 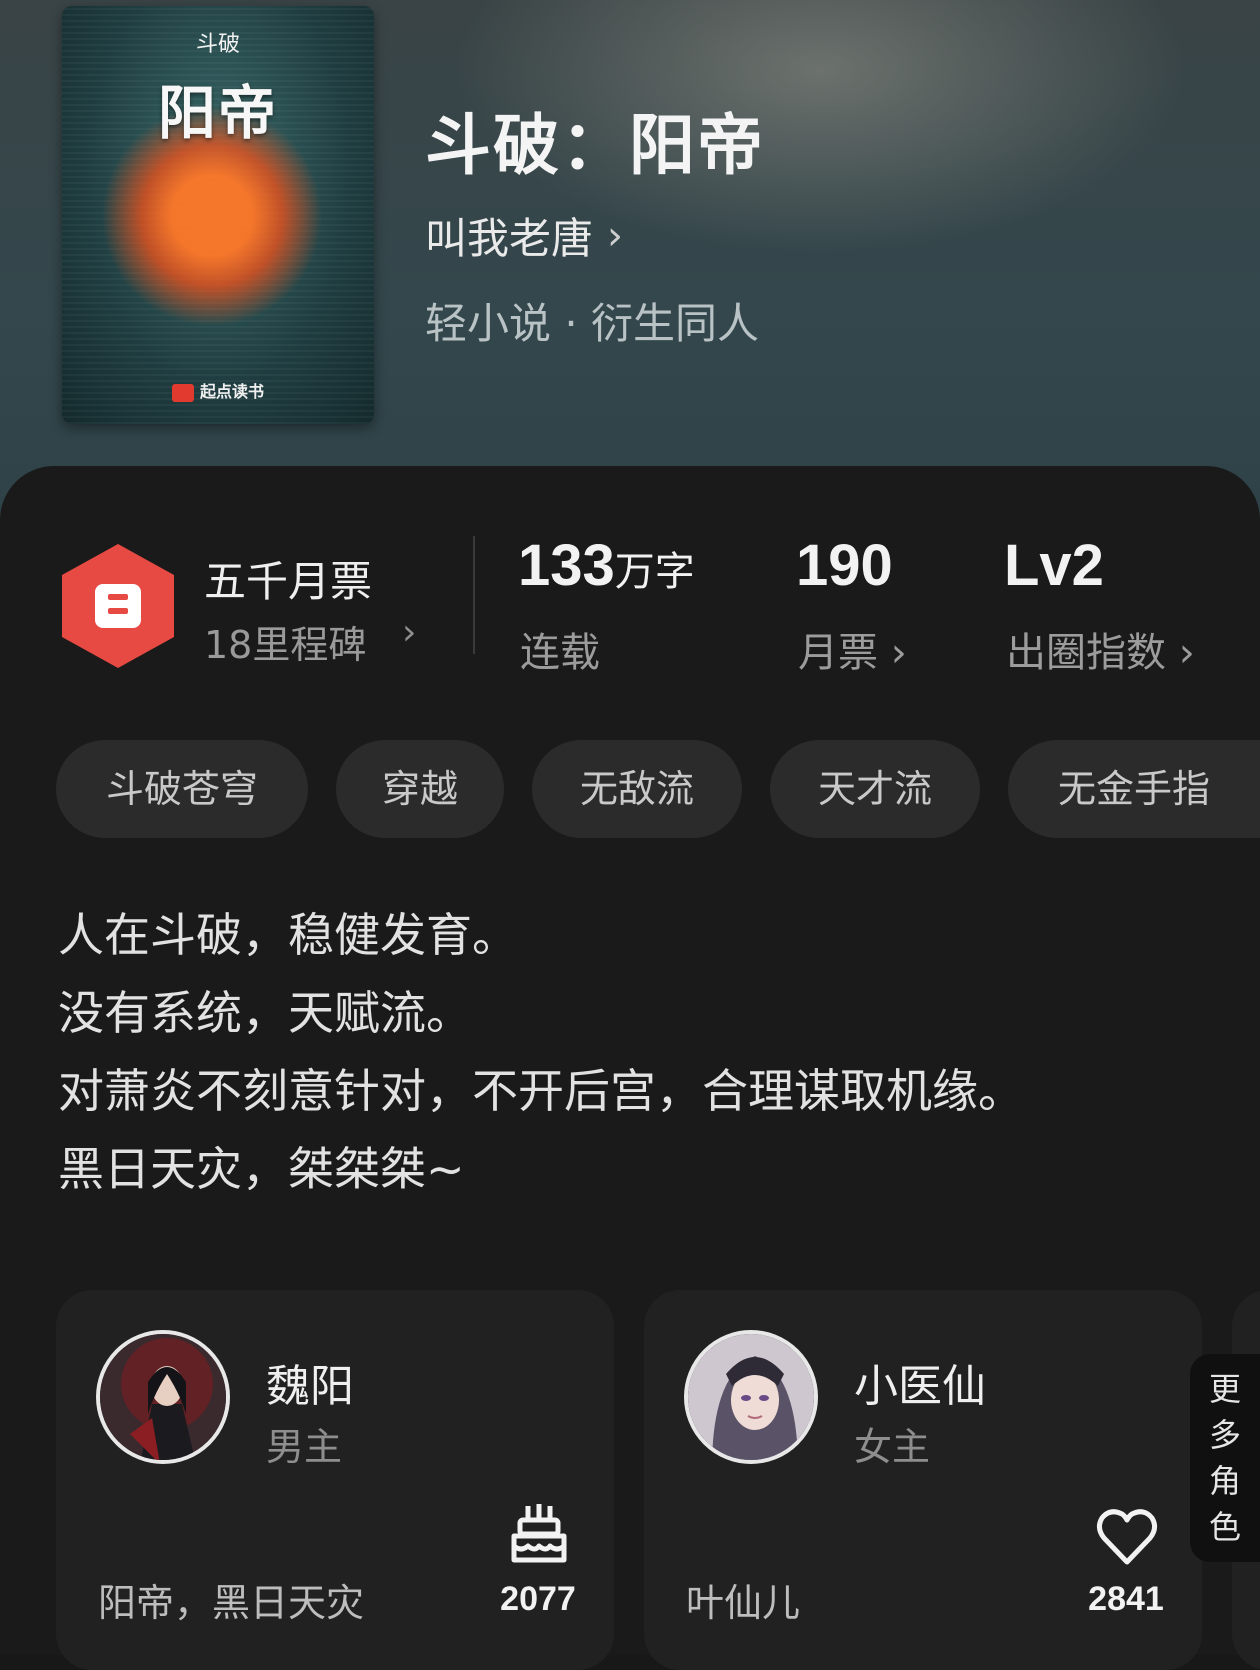 What do you see at coordinates (509, 238) in the screenshot?
I see `author-name: 叫我老唐` at bounding box center [509, 238].